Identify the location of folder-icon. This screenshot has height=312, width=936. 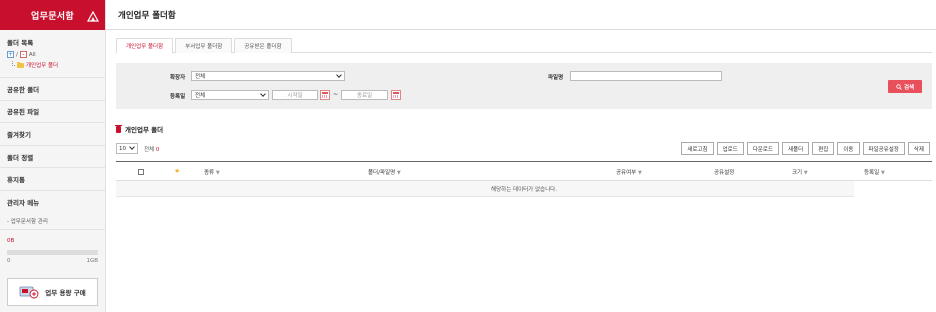
(20, 64).